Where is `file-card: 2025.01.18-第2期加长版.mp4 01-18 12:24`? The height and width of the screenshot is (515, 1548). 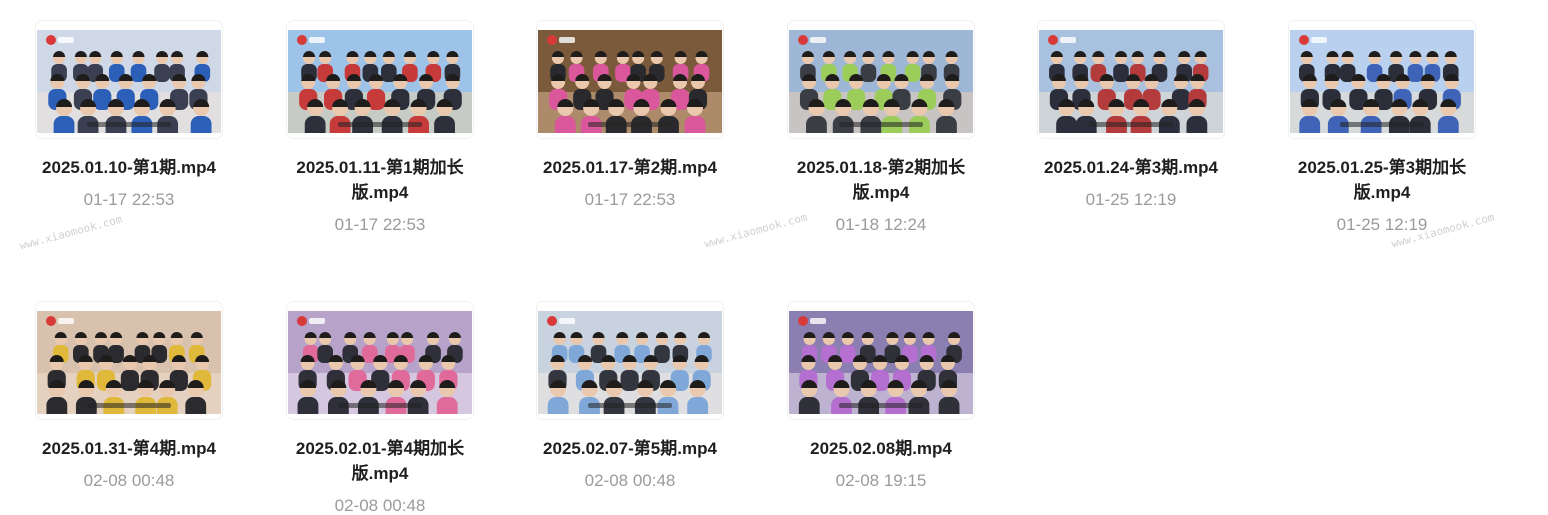
file-card: 2025.01.18-第2期加长版.mp4 01-18 12:24 is located at coordinates (881, 128).